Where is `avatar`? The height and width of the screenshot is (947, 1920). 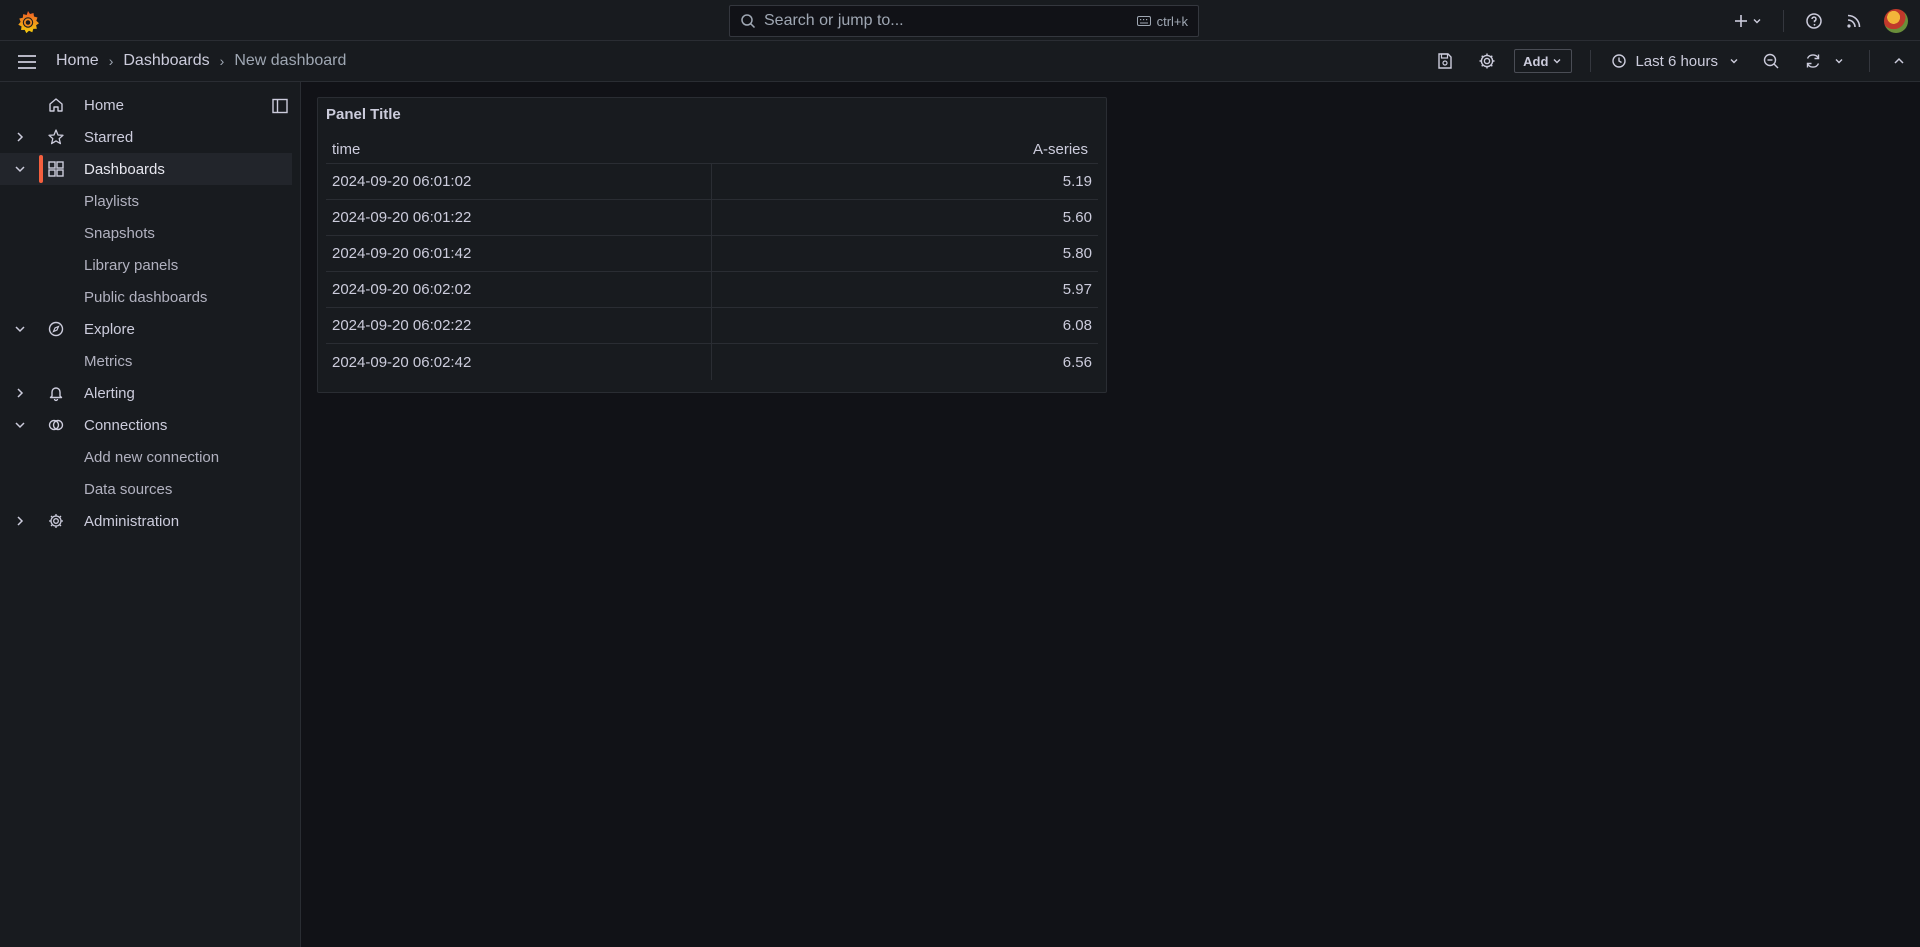 avatar is located at coordinates (1896, 20).